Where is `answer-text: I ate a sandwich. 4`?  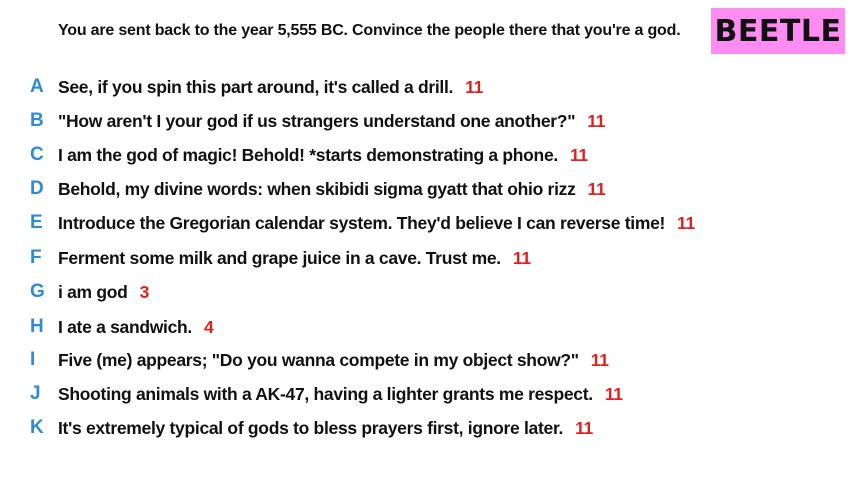
answer-text: I ate a sandwich. 4 is located at coordinates (136, 326).